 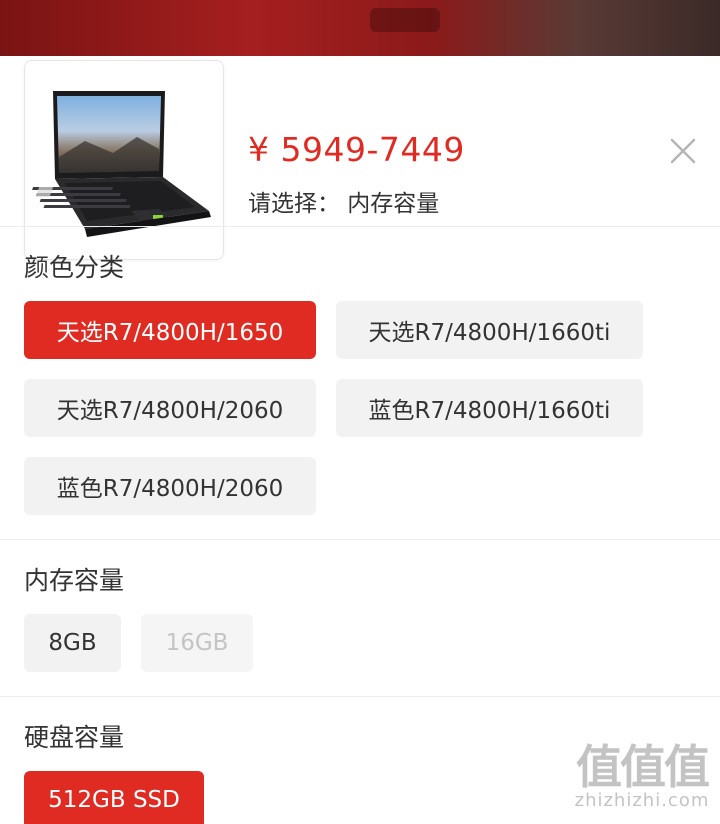 What do you see at coordinates (683, 151) in the screenshot?
I see `close-icon` at bounding box center [683, 151].